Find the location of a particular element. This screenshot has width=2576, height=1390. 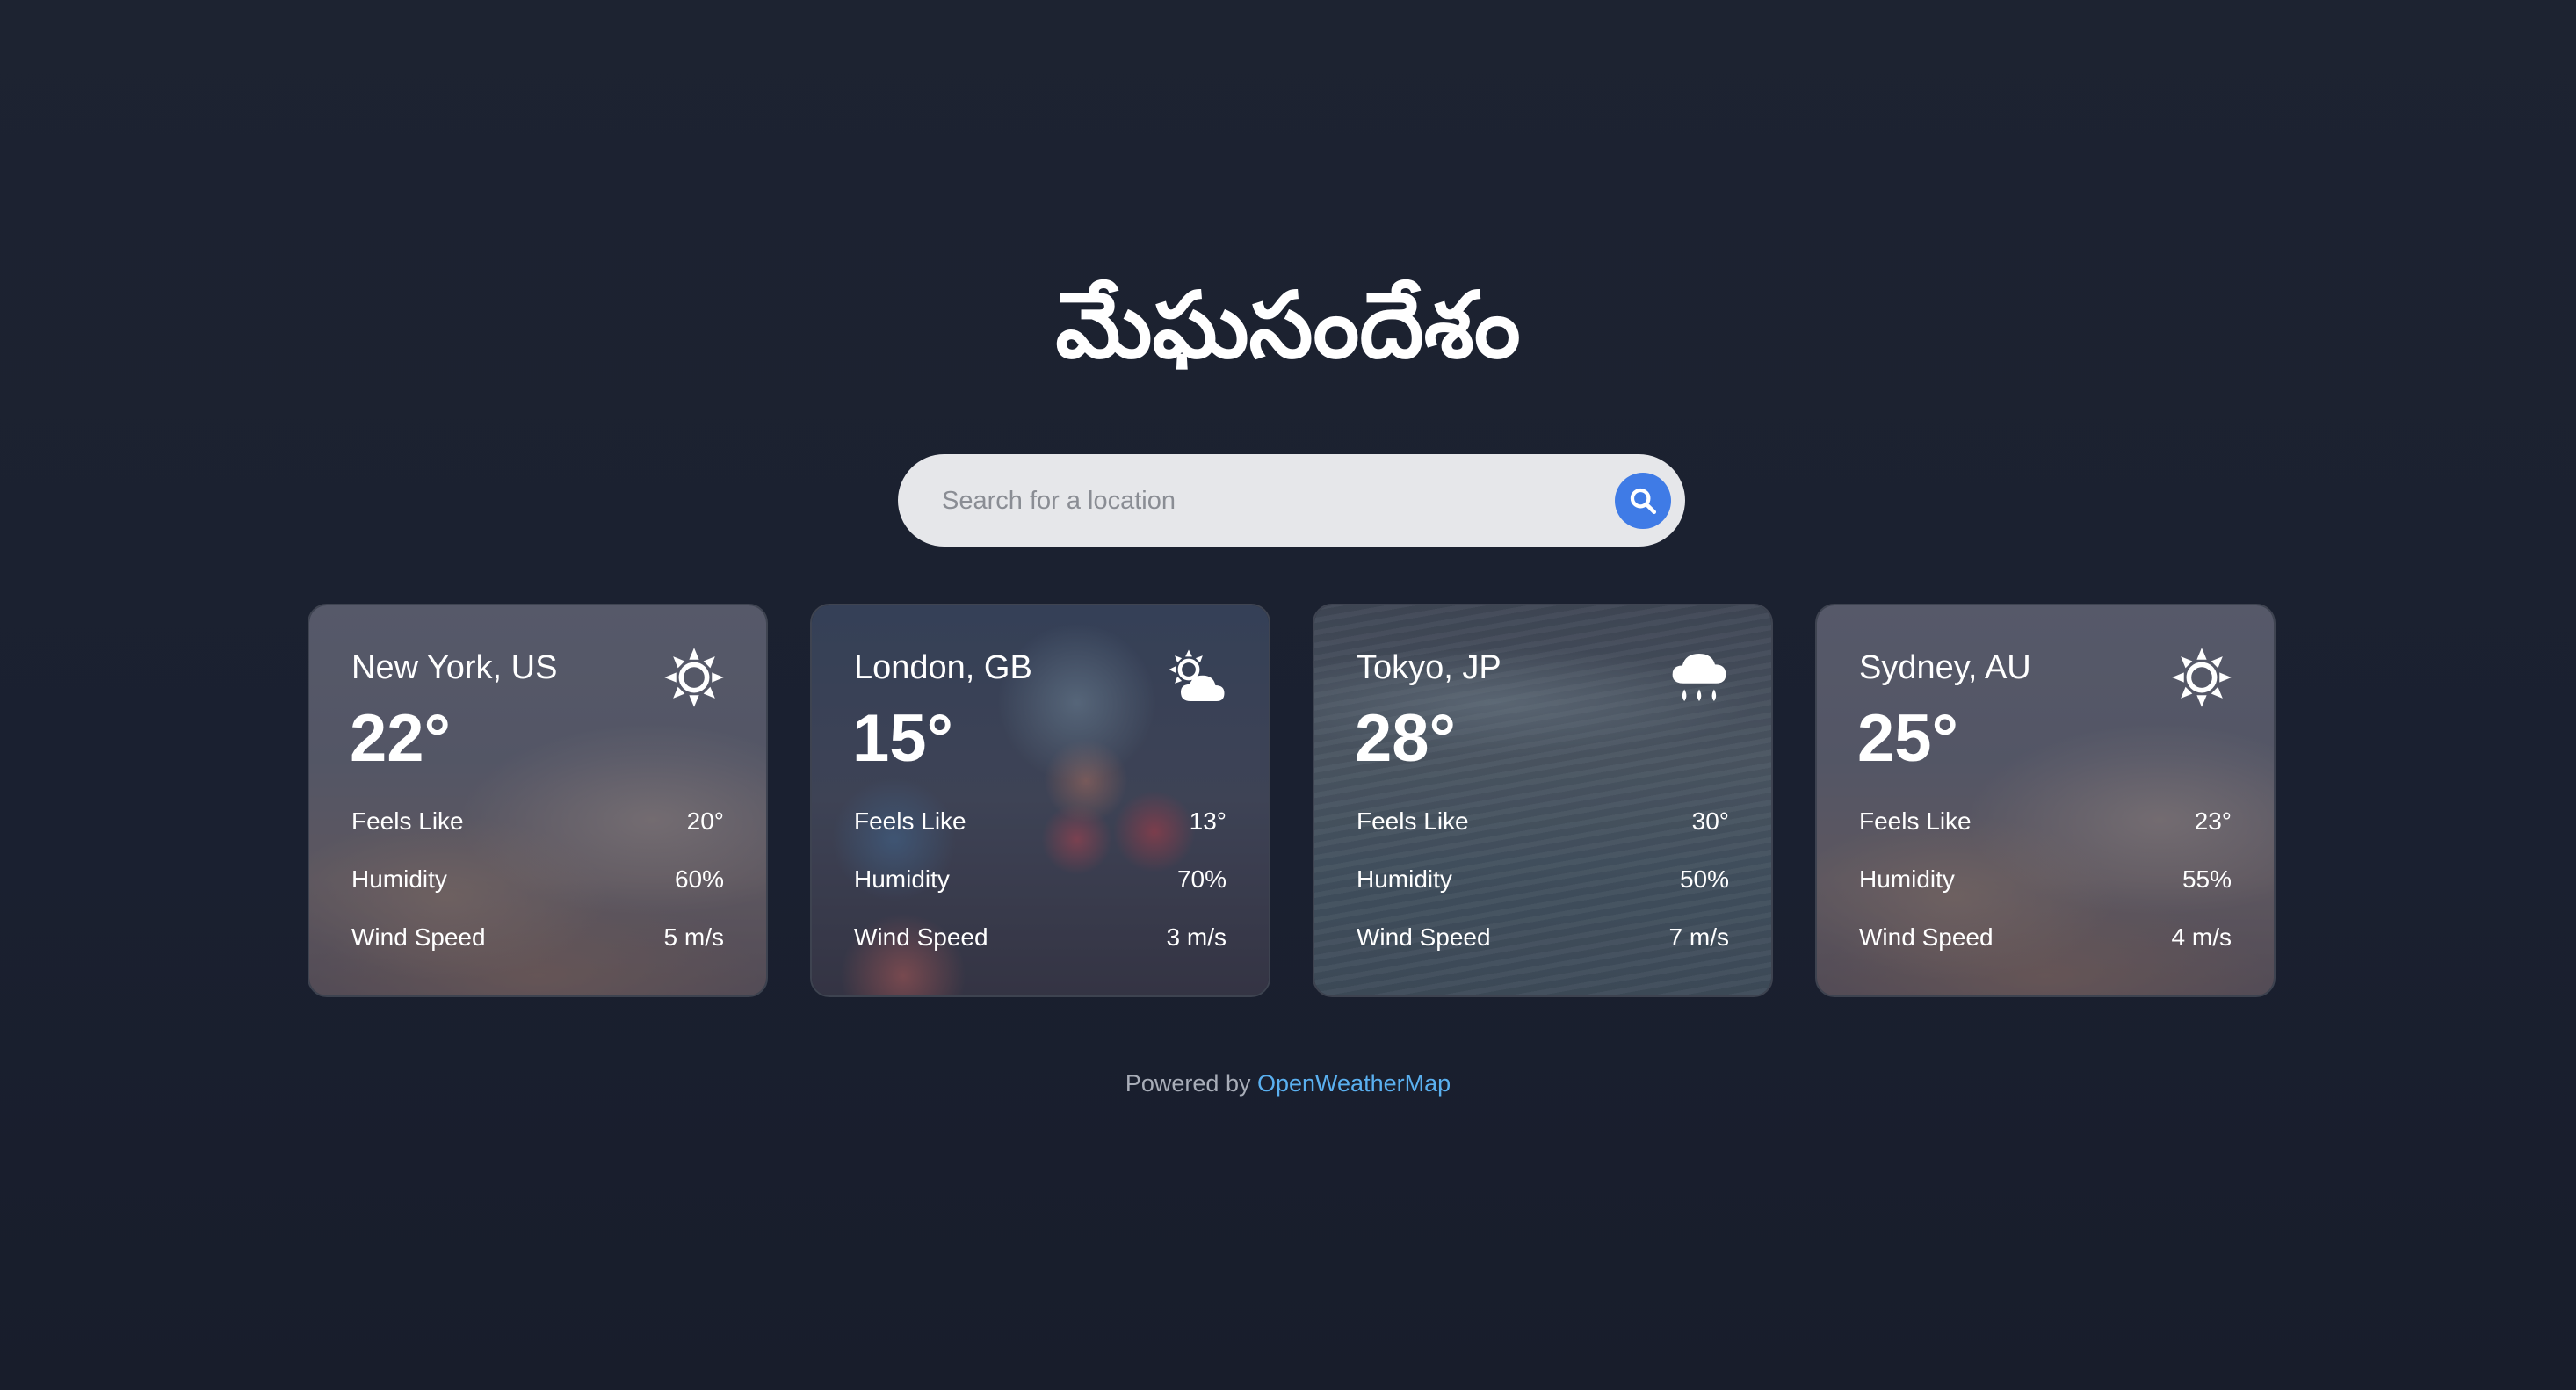

city-name: New York, US is located at coordinates (454, 667).